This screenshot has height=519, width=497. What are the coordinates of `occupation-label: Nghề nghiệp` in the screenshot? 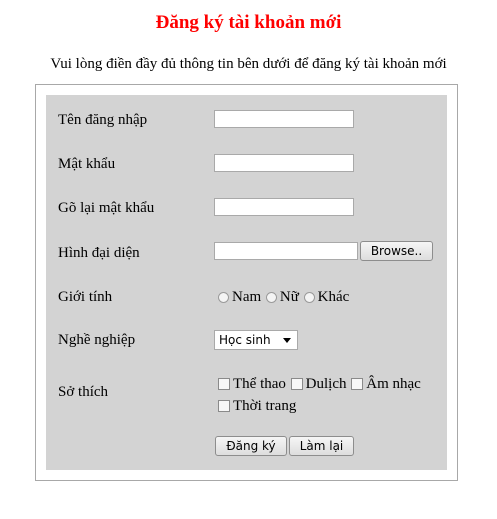 It's located at (97, 340).